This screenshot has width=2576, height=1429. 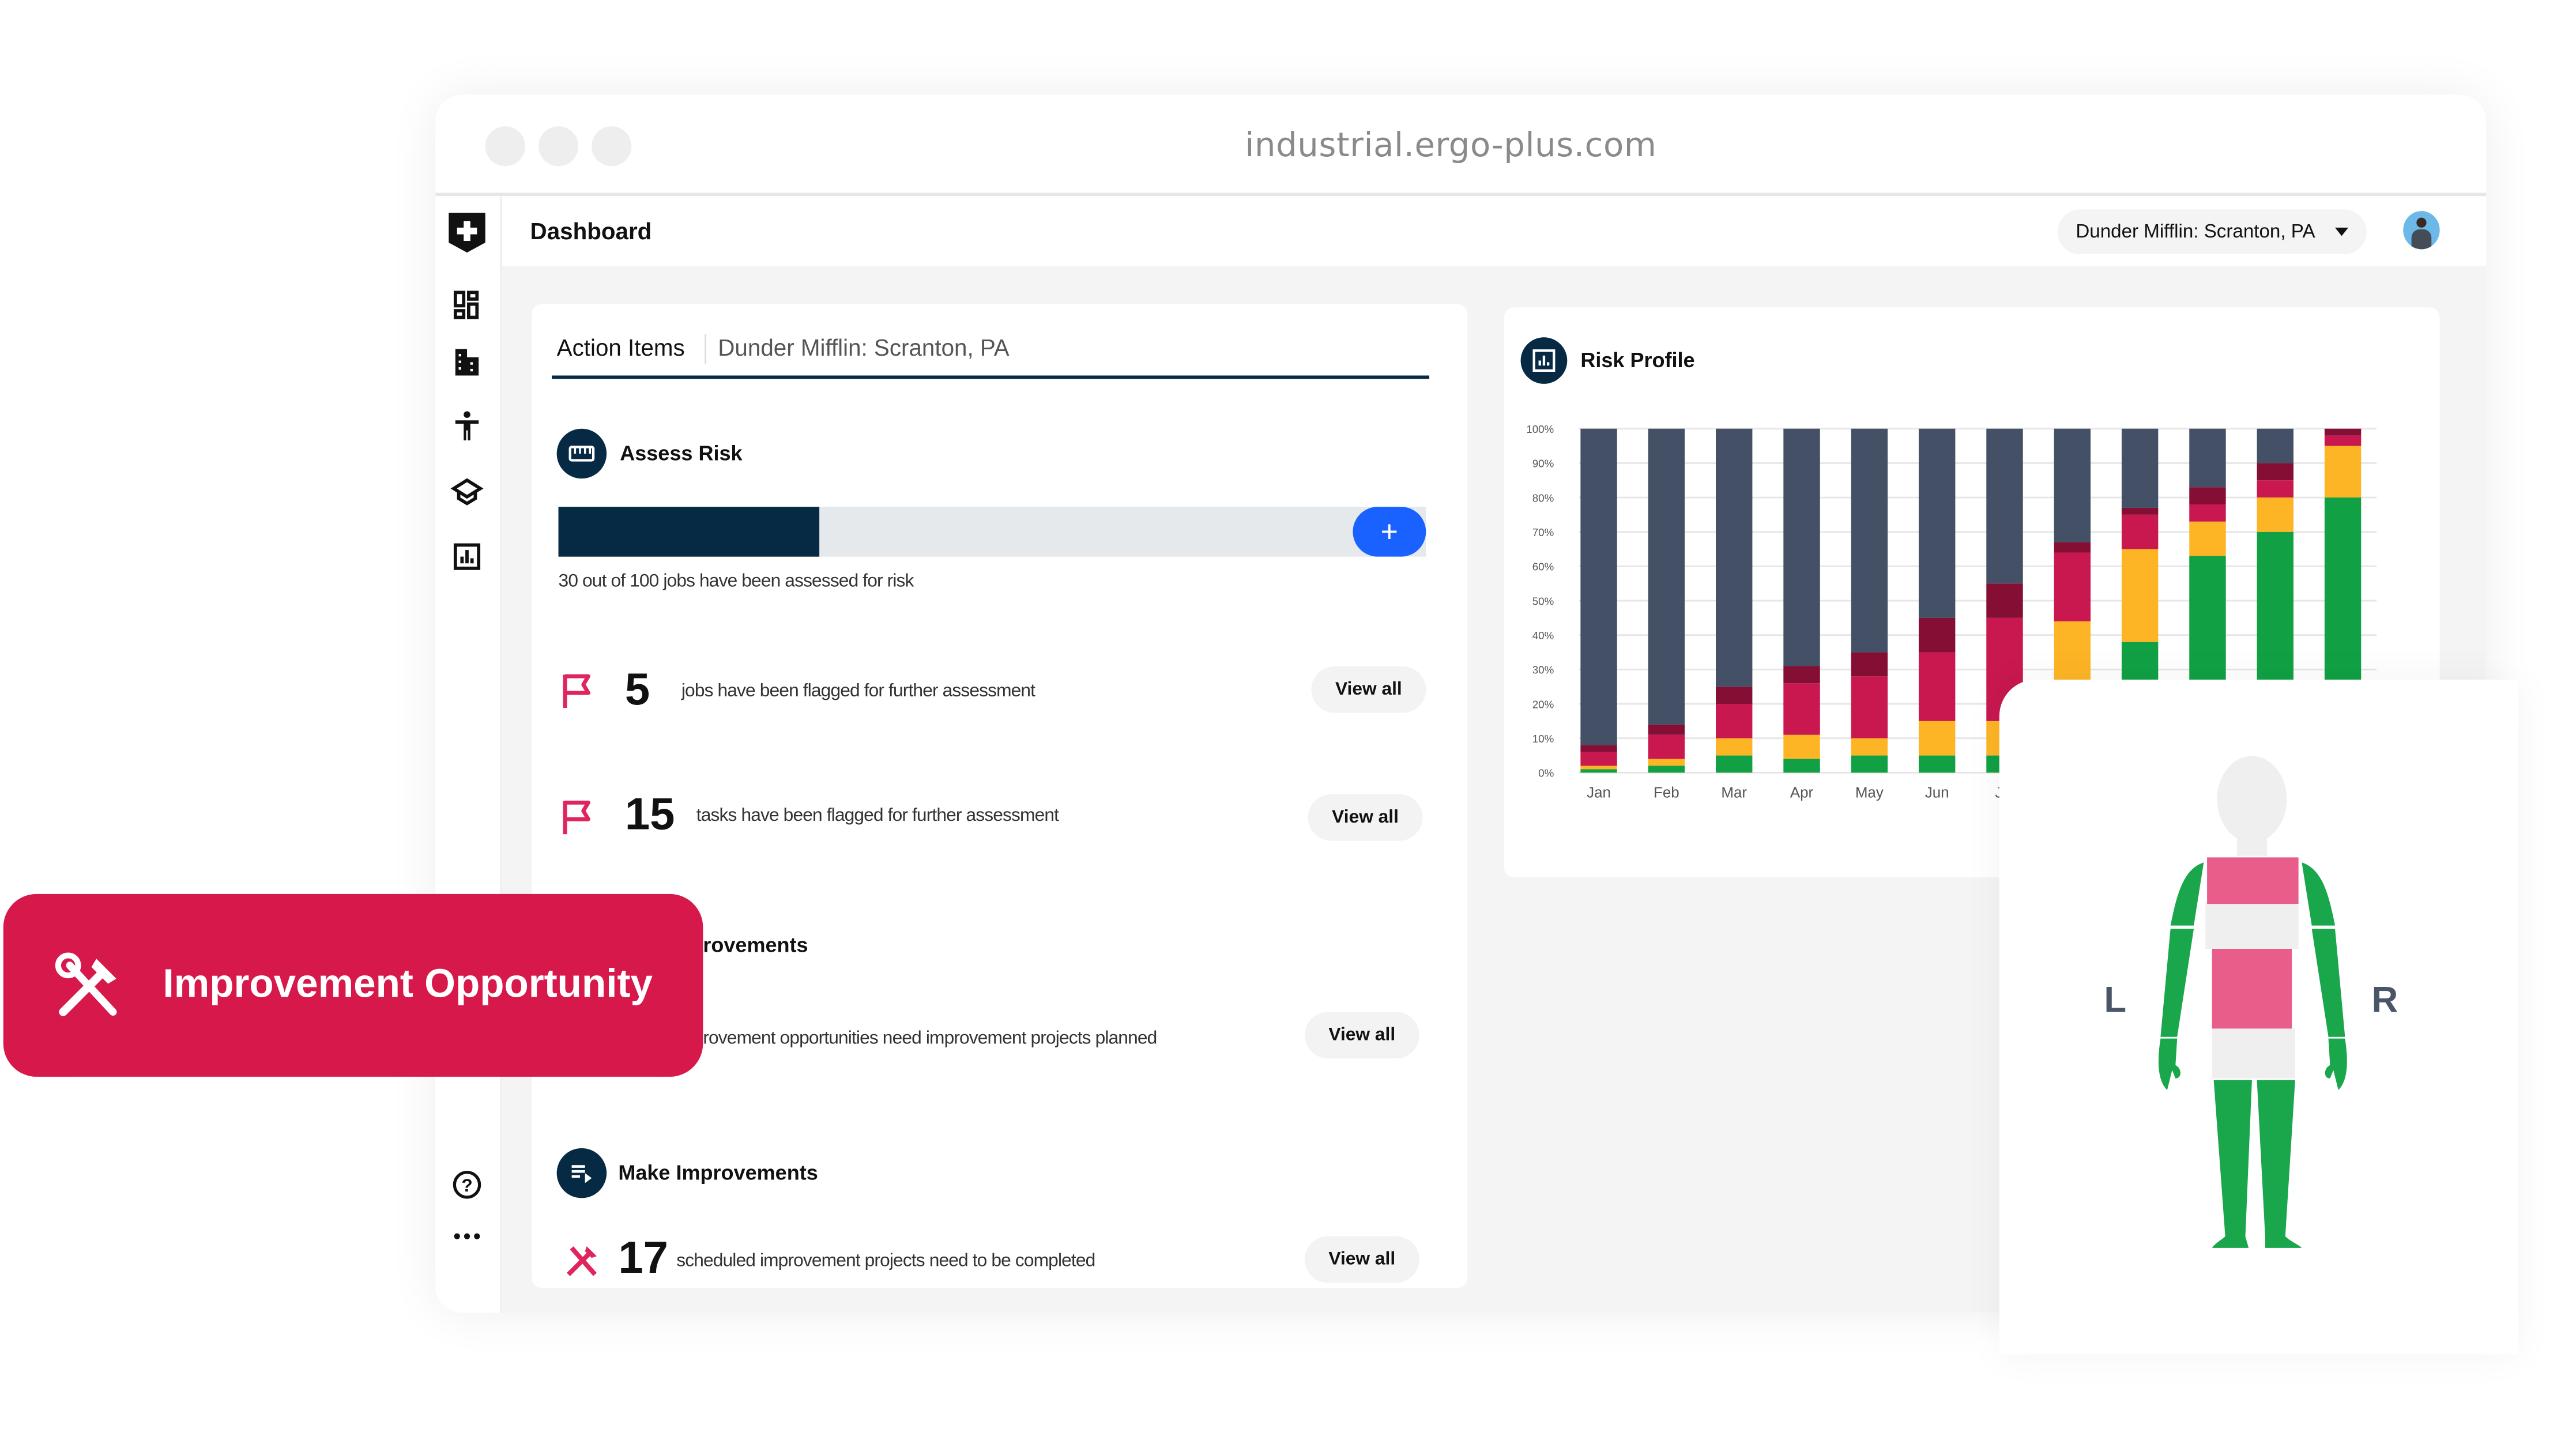 What do you see at coordinates (1543, 464) in the screenshot?
I see `y-tick-label: 90%` at bounding box center [1543, 464].